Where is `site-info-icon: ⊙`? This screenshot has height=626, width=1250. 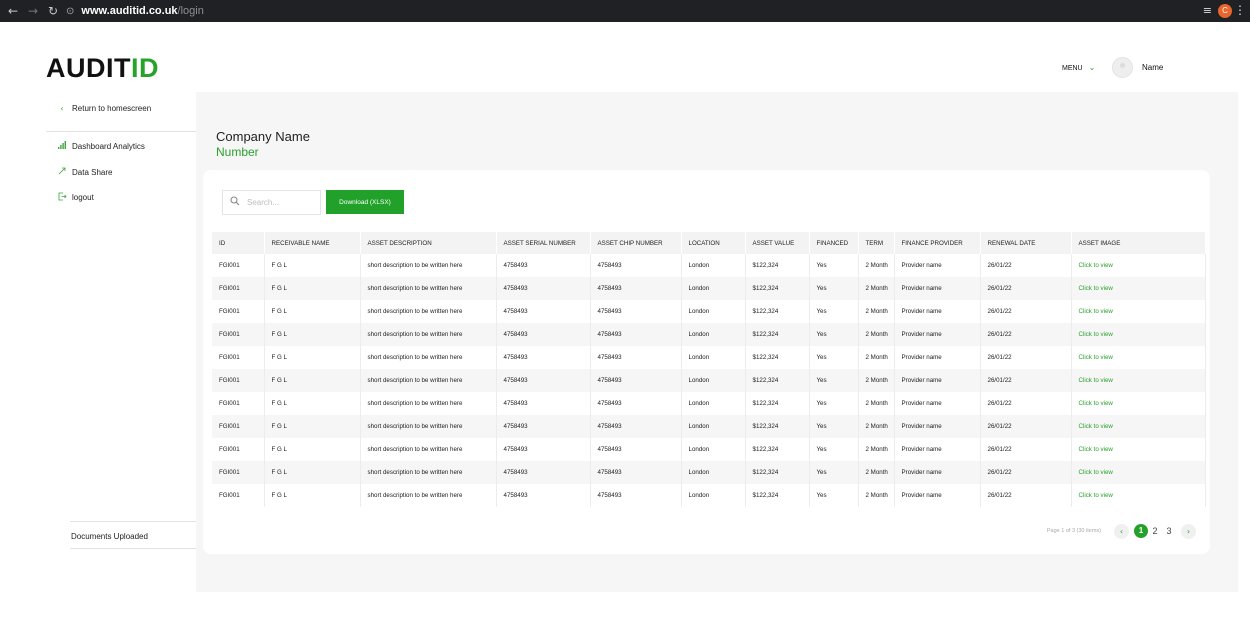
site-info-icon: ⊙ is located at coordinates (70, 11).